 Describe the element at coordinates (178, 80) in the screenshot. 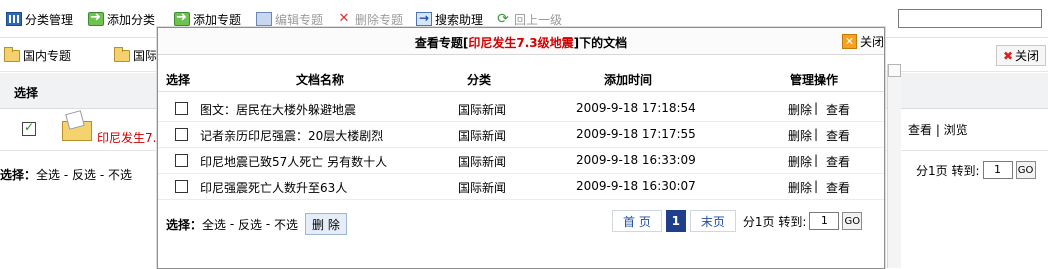

I see `column-select: 选择` at that location.